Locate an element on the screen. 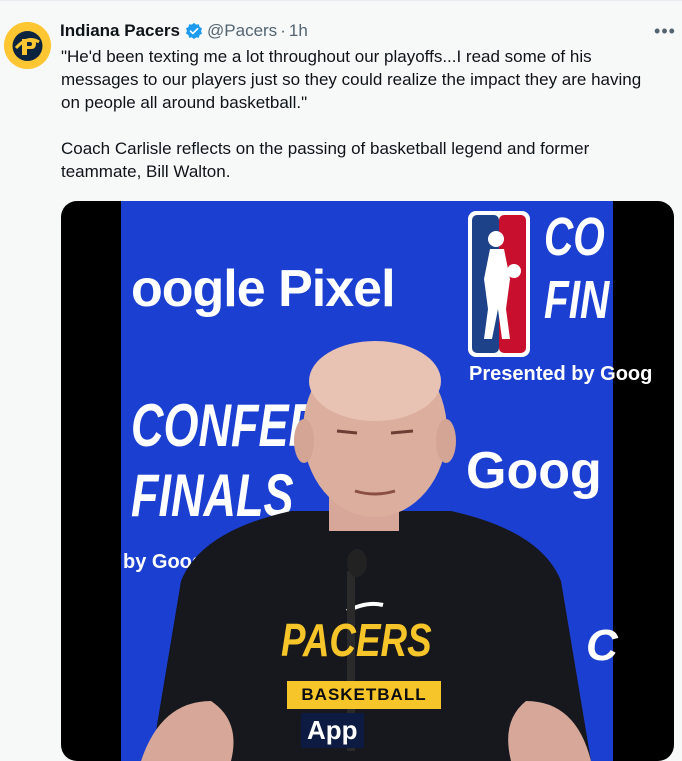  pacers-logo-icon is located at coordinates (27, 45).